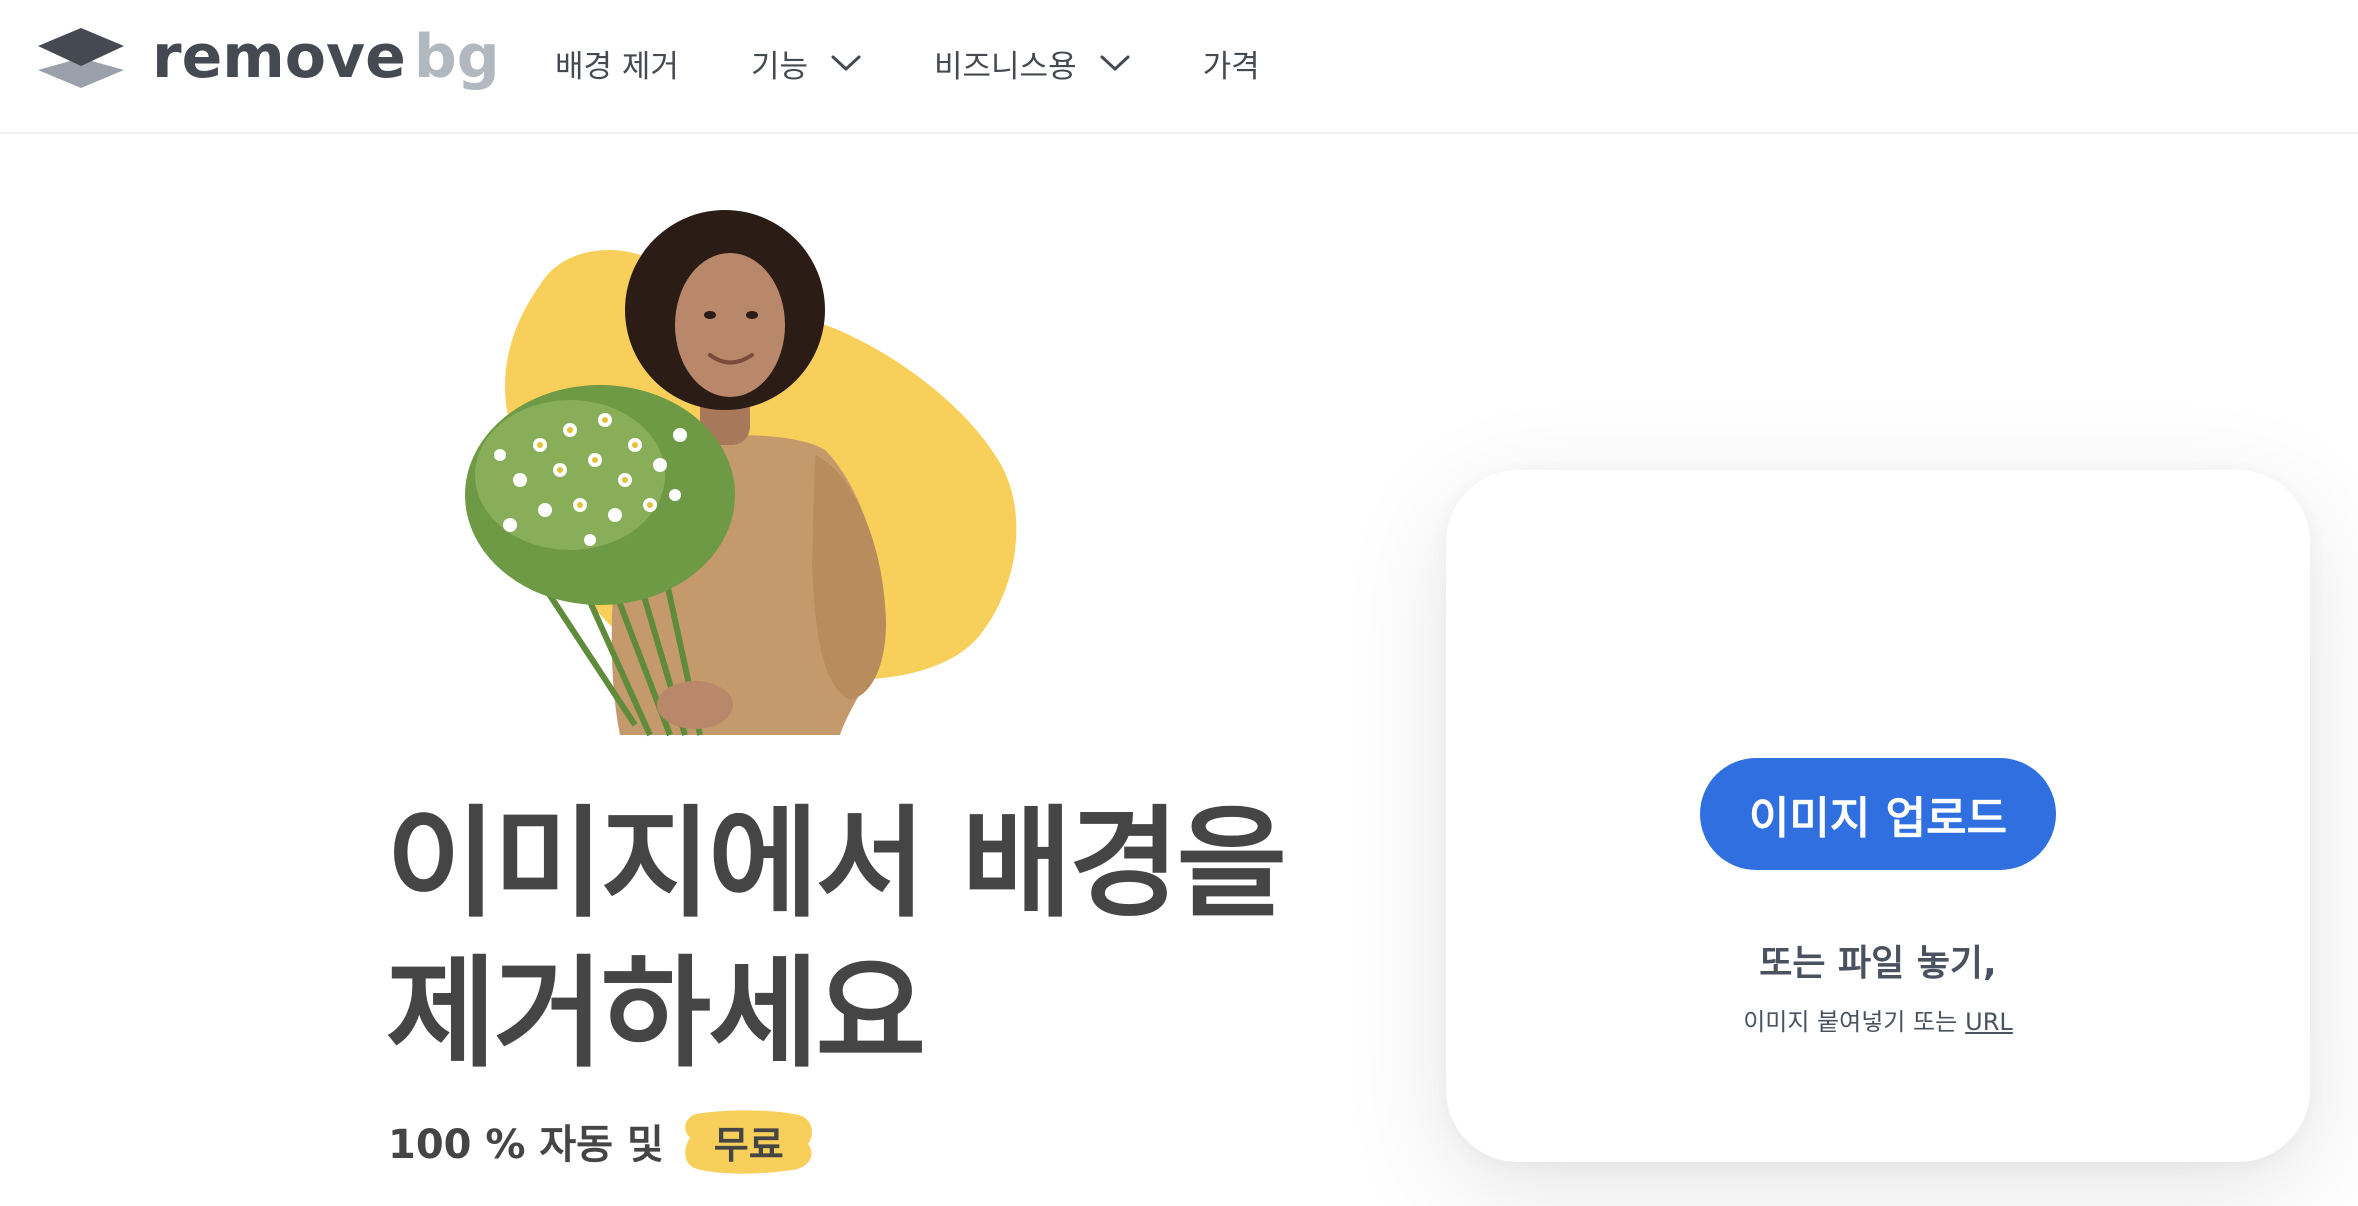 This screenshot has width=2358, height=1206. I want to click on page-title: 이미지에서 배경을 제거하세요, so click(836, 939).